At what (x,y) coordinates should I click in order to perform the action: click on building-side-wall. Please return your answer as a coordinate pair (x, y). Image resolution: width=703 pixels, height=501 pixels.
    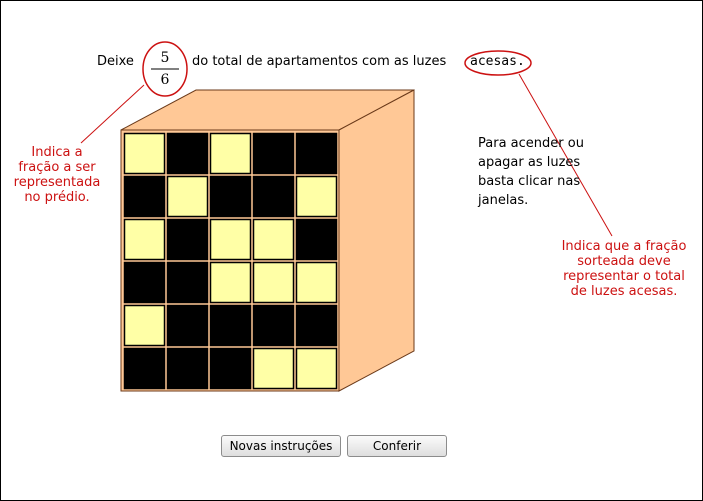
    Looking at the image, I should click on (376, 240).